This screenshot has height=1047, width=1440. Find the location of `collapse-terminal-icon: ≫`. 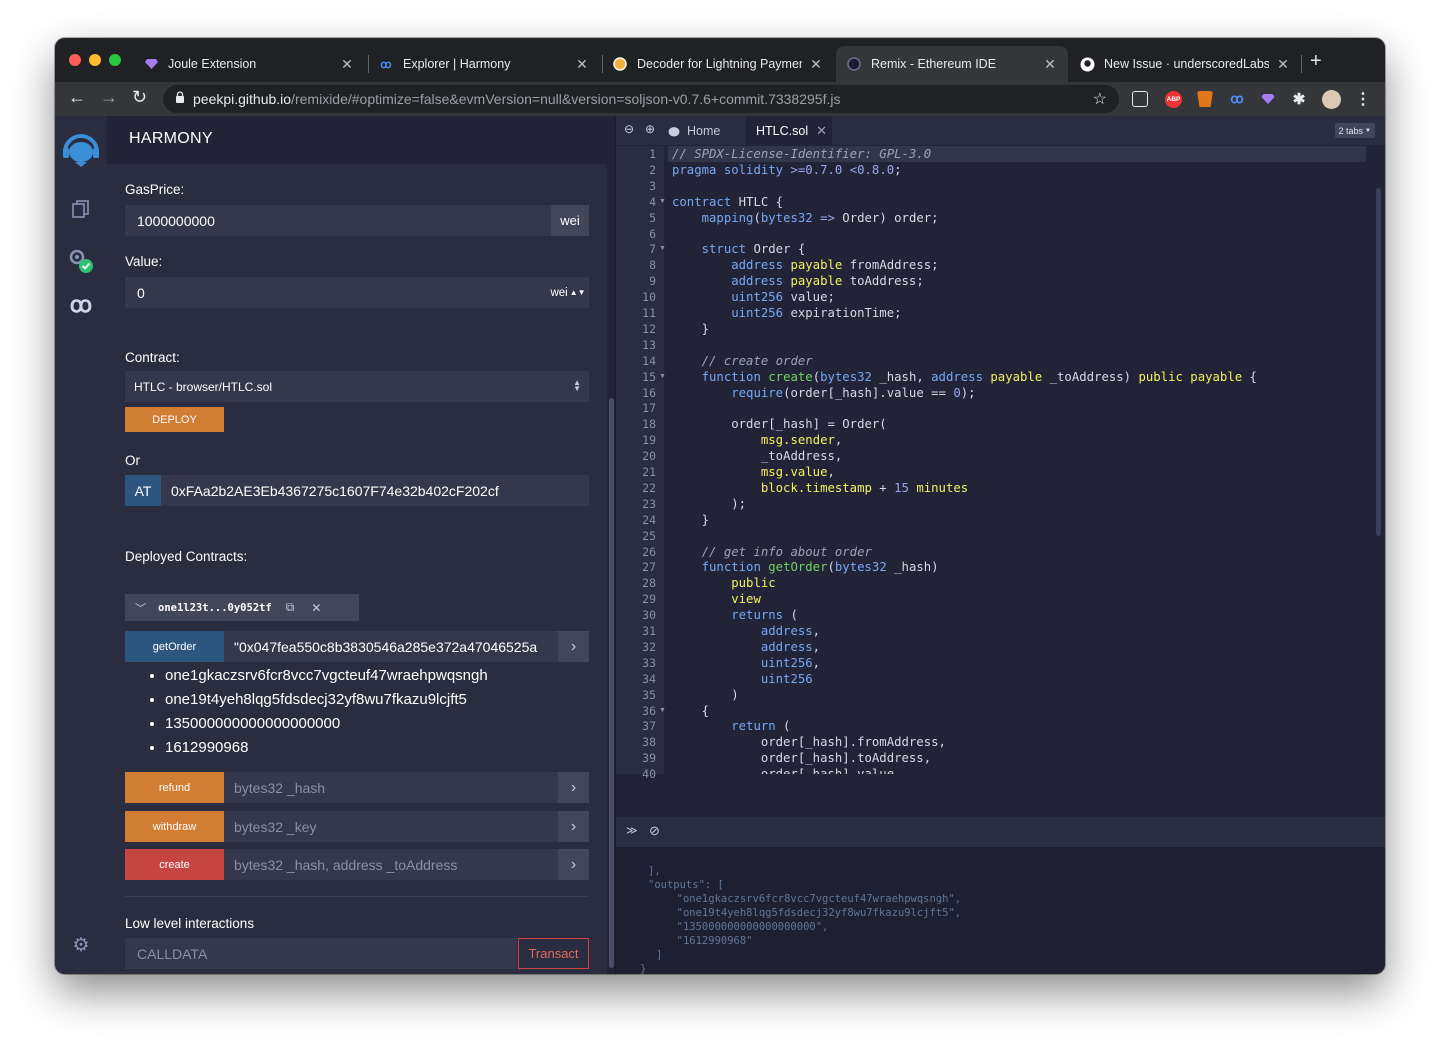

collapse-terminal-icon: ≫ is located at coordinates (632, 830).